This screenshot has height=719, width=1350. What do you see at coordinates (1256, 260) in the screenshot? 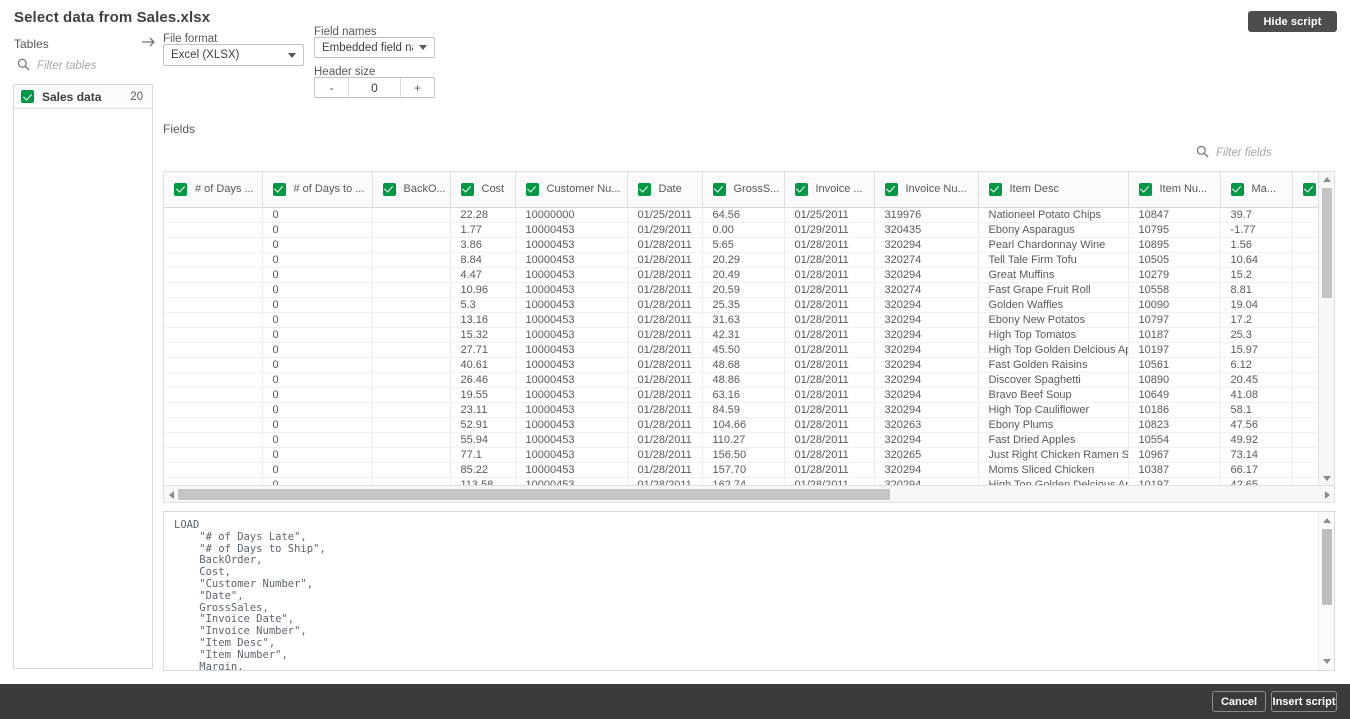
I see `table-cell: 10.64` at bounding box center [1256, 260].